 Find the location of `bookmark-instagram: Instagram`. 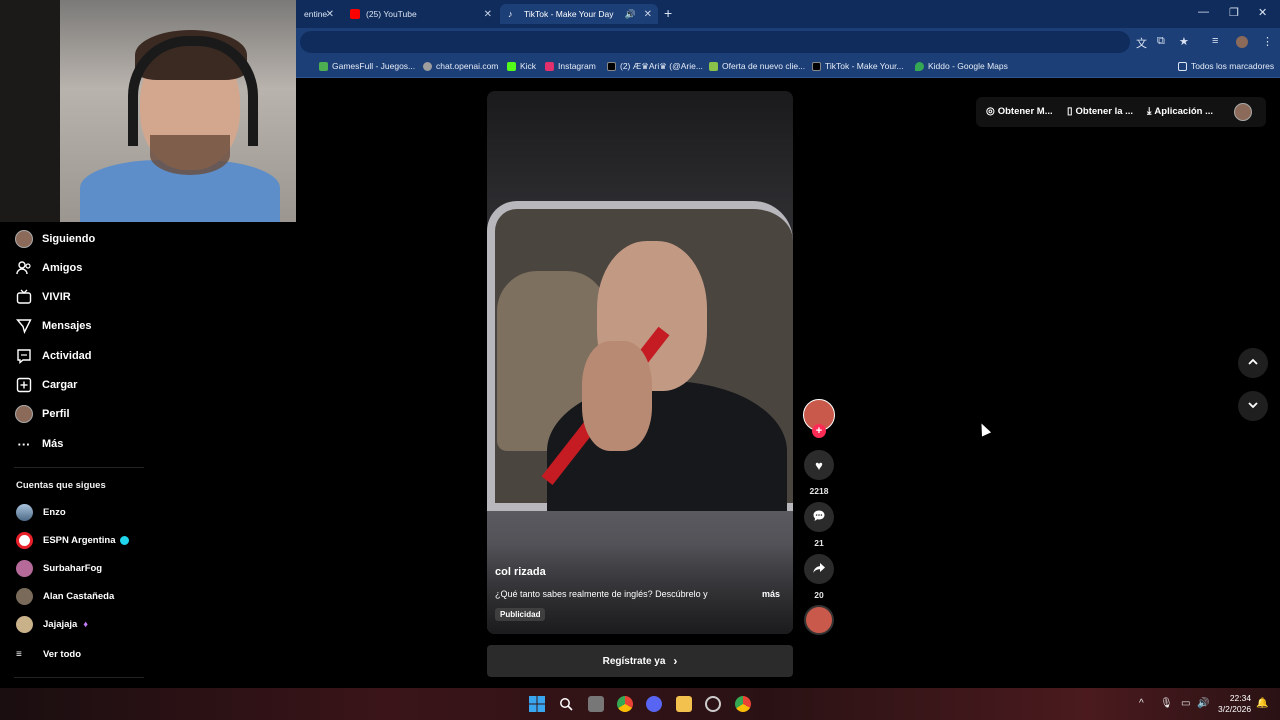

bookmark-instagram: Instagram is located at coordinates (570, 66).